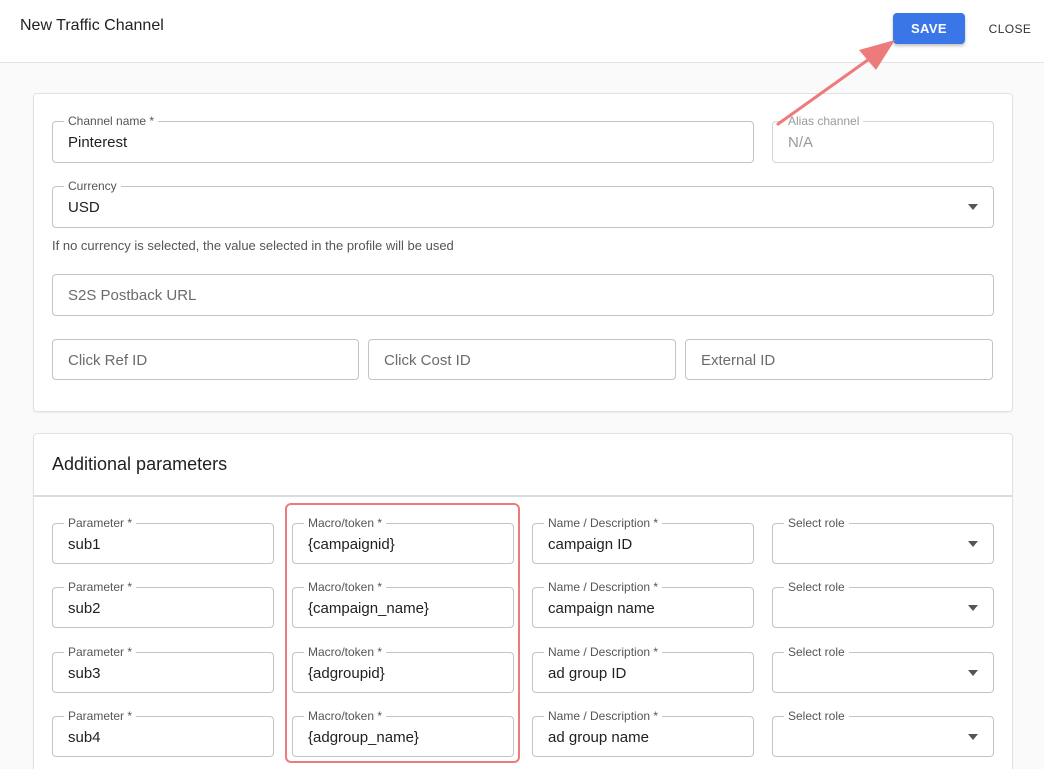 Image resolution: width=1044 pixels, height=769 pixels. I want to click on external-id-placeholder: External ID, so click(738, 360).